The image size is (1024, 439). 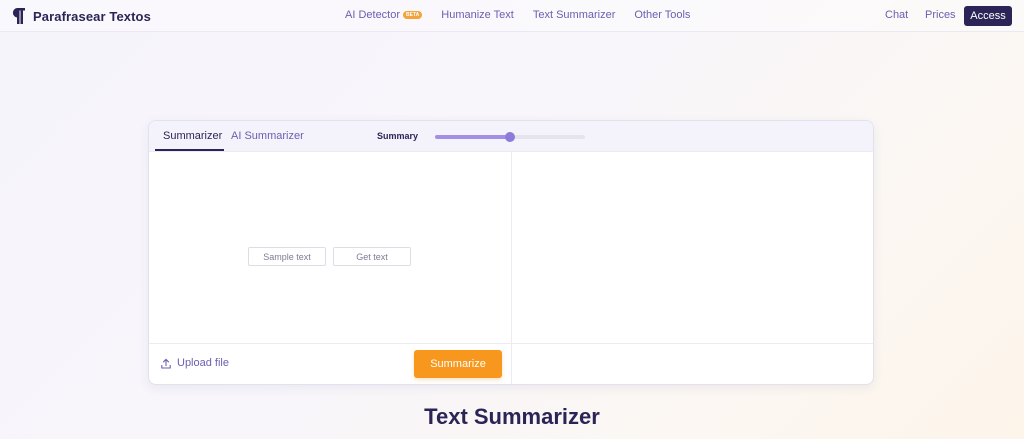 I want to click on prices-link: Prices, so click(x=940, y=15).